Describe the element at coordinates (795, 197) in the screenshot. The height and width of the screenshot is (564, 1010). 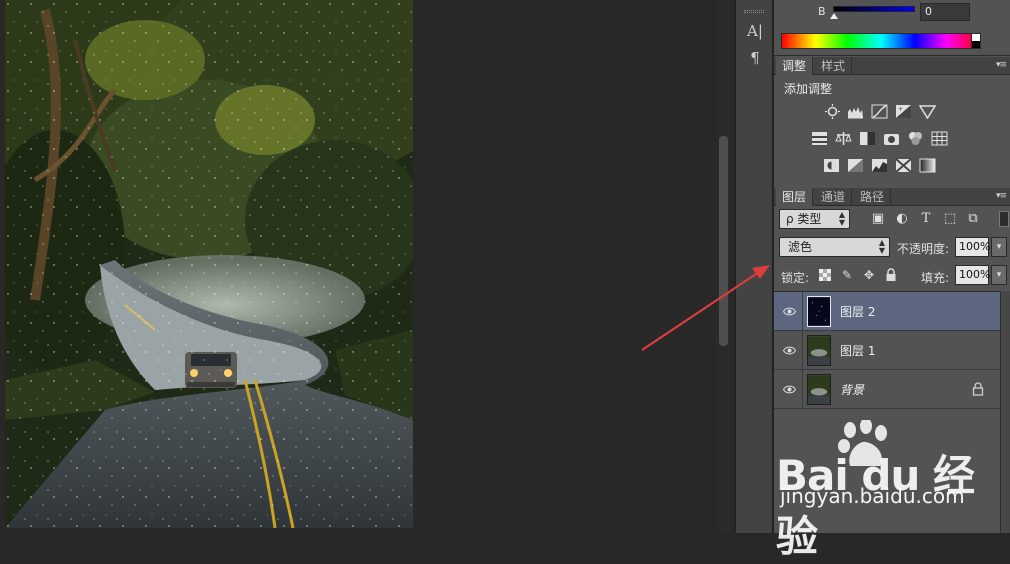
I see `tab-layers: 图层` at that location.